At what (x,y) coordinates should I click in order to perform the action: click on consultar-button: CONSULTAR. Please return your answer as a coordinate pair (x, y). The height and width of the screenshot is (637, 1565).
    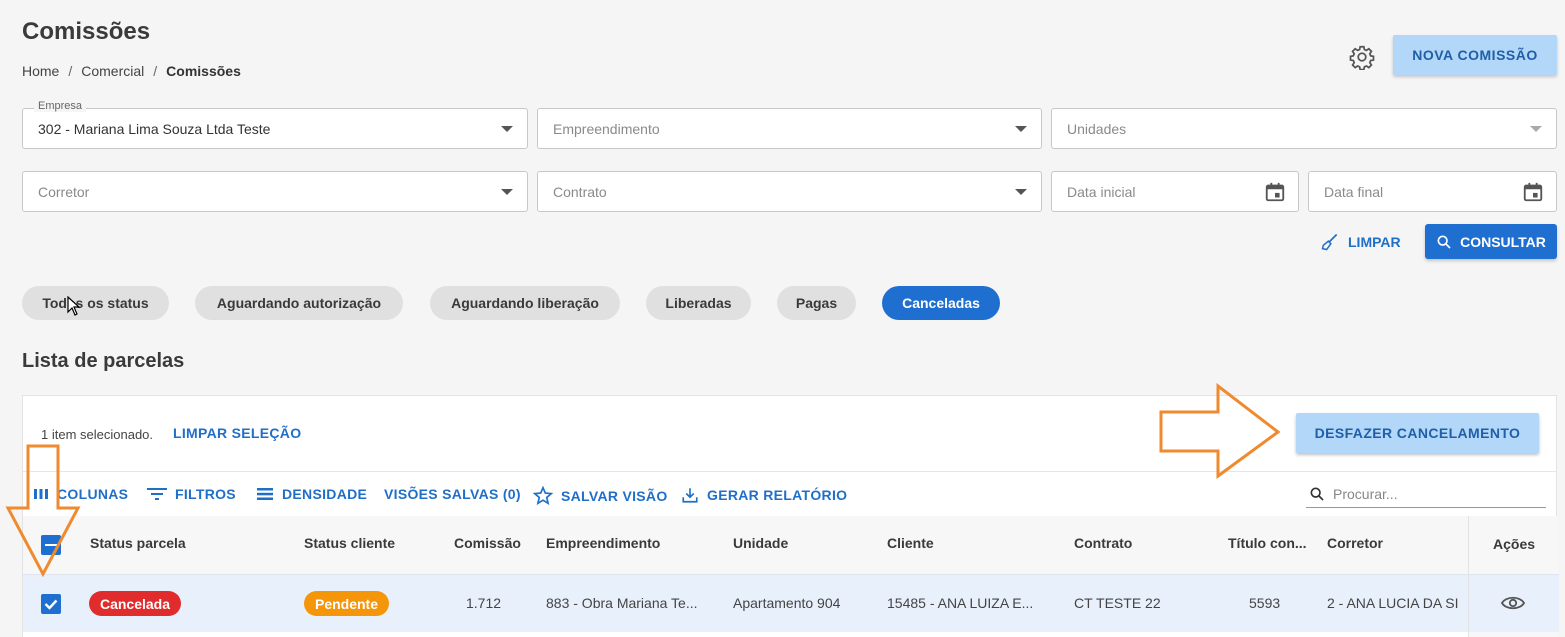
    Looking at the image, I should click on (1491, 241).